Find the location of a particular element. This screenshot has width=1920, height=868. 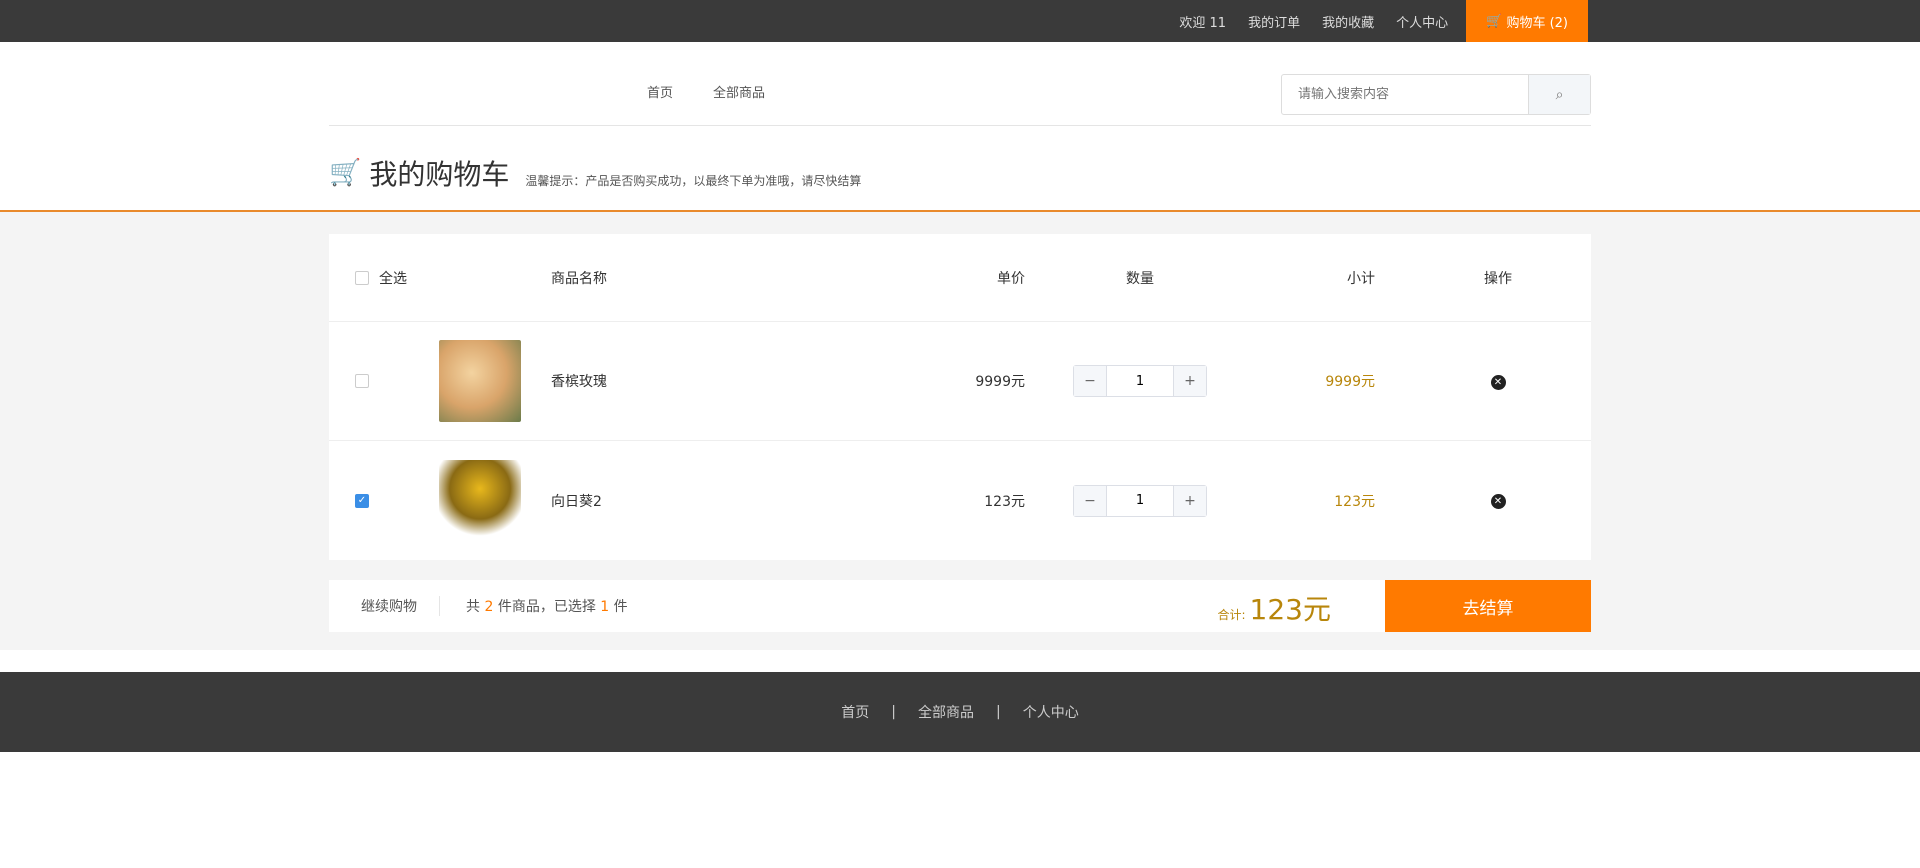

select-all-label: 全选 is located at coordinates (393, 278).